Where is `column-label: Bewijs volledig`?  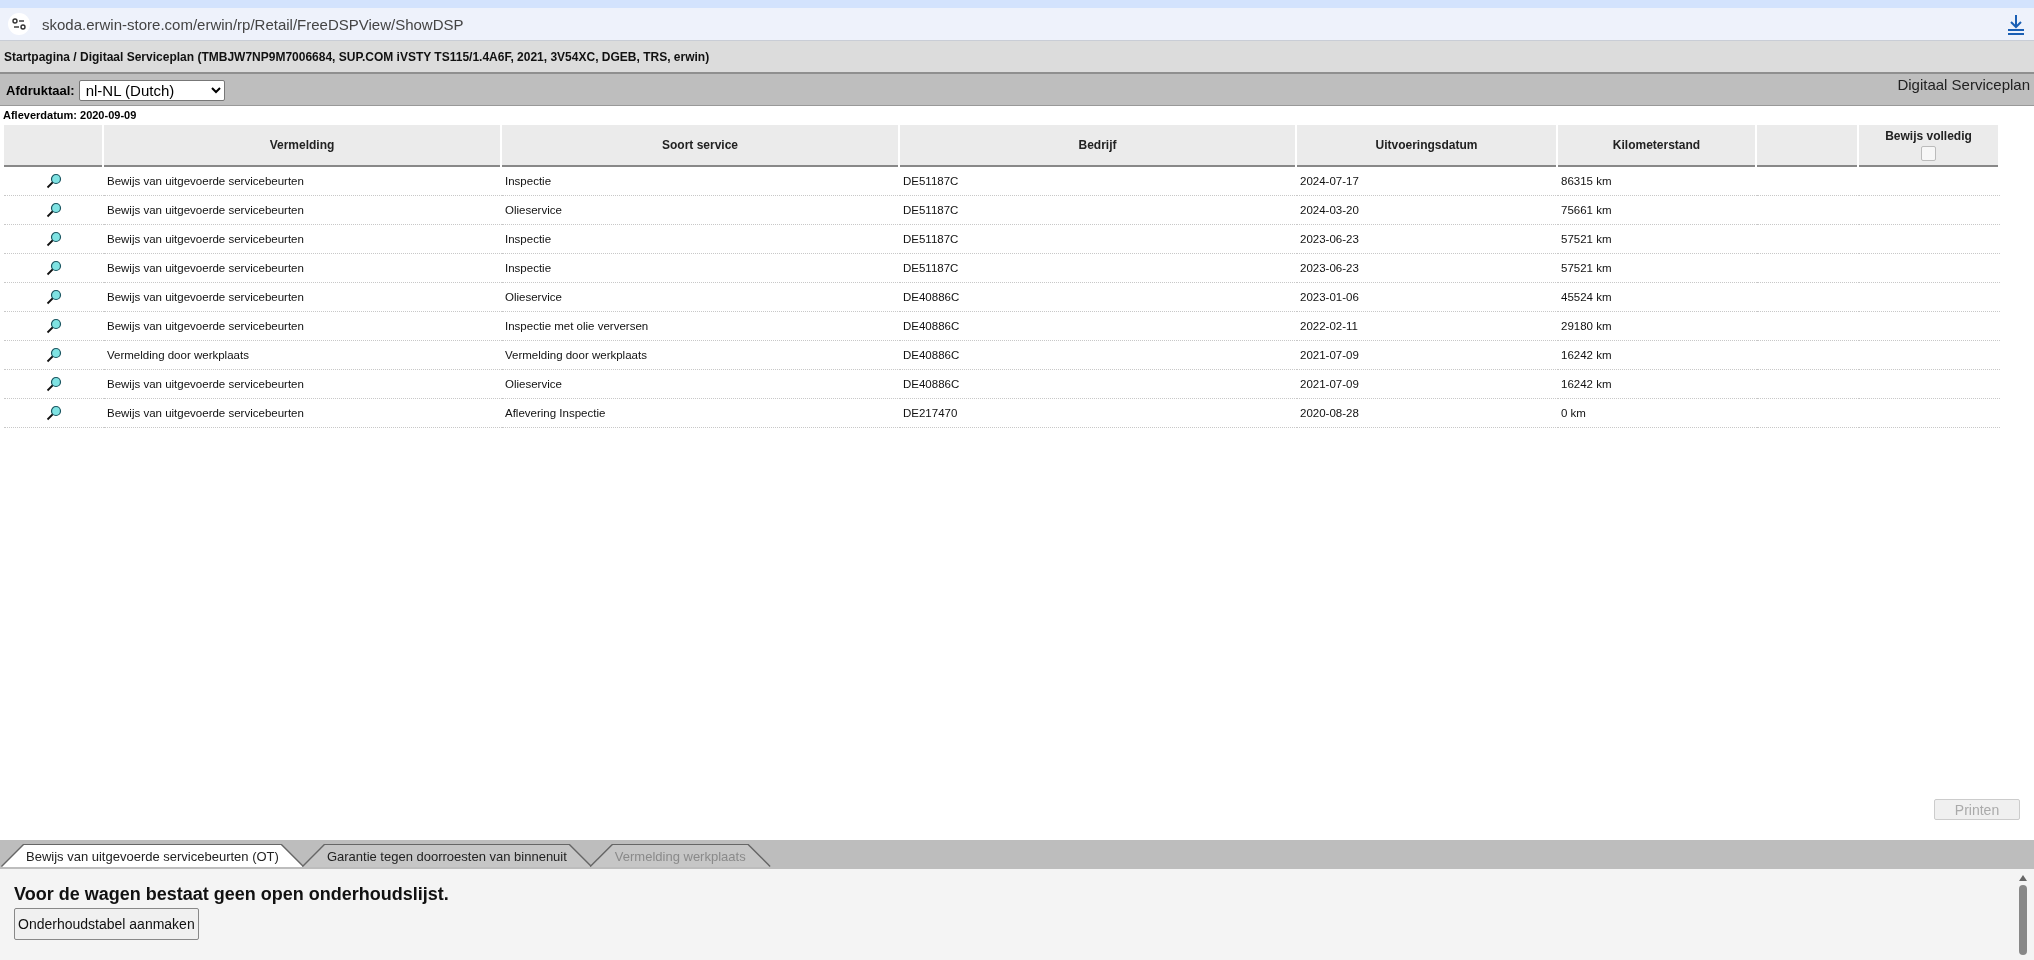
column-label: Bewijs volledig is located at coordinates (1928, 136).